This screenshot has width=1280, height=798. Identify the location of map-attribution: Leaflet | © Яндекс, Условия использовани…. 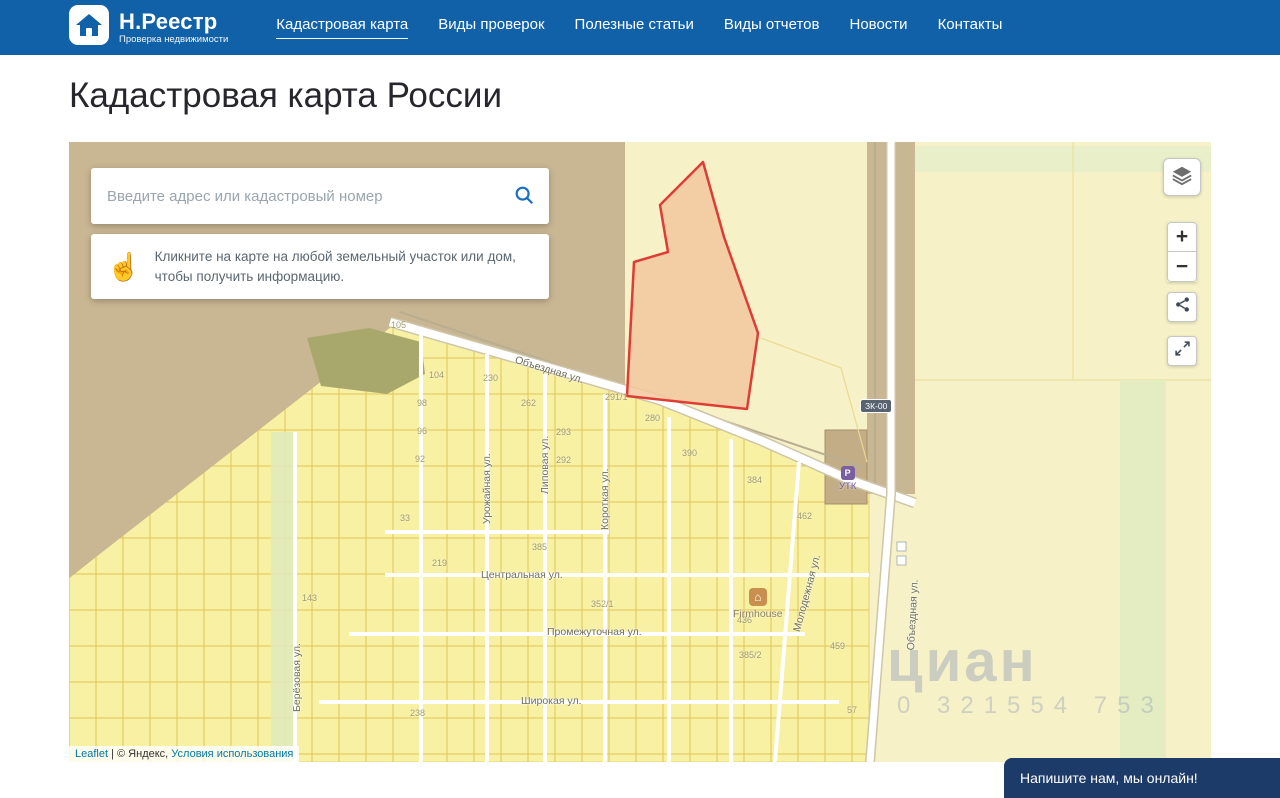
(184, 754).